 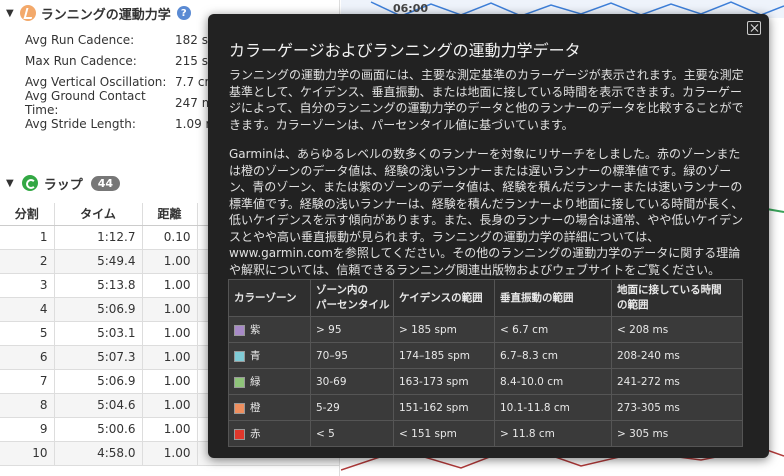 I want to click on zone-label: 橙, so click(x=255, y=408).